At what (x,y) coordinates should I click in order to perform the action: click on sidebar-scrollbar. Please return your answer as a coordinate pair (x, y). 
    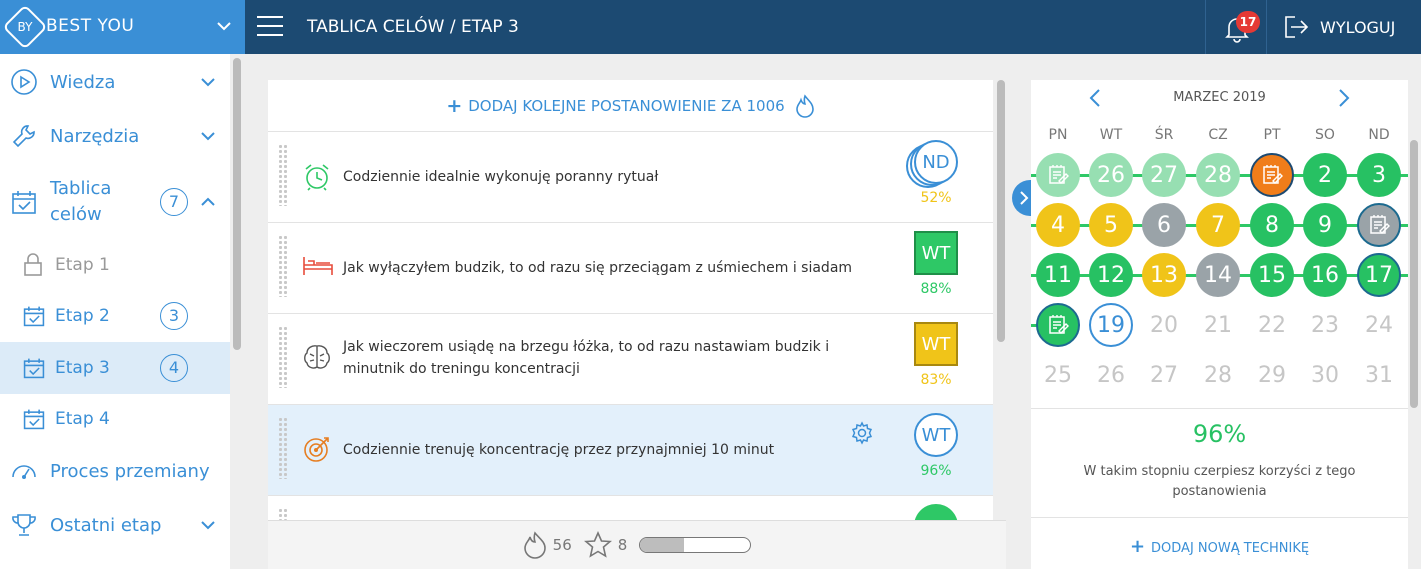
    Looking at the image, I should click on (237, 204).